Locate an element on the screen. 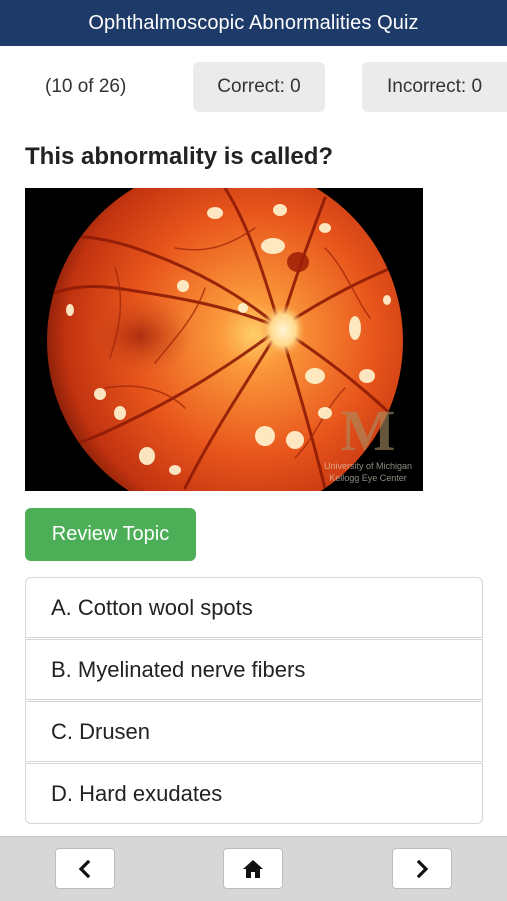 The image size is (507, 901). next-button is located at coordinates (422, 868).